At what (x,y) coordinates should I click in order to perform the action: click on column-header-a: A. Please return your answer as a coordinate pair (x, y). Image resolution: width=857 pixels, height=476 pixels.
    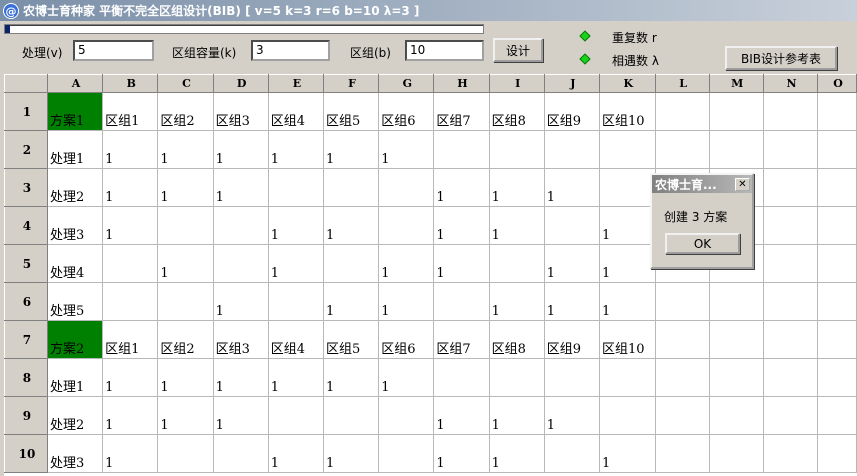
    Looking at the image, I should click on (75, 83).